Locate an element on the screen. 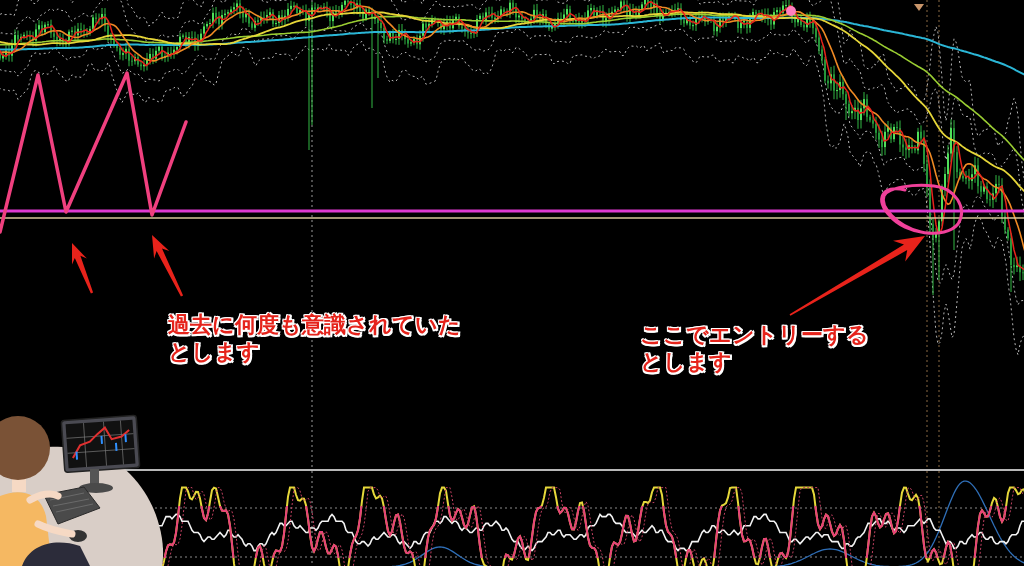  dot-icon is located at coordinates (791, 11).